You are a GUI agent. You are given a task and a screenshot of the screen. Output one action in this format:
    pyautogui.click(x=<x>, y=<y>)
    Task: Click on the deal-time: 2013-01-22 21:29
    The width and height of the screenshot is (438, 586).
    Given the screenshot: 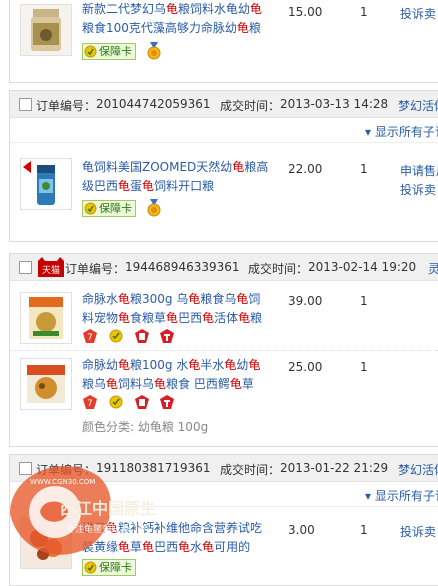 What is the action you would take?
    pyautogui.click(x=334, y=468)
    